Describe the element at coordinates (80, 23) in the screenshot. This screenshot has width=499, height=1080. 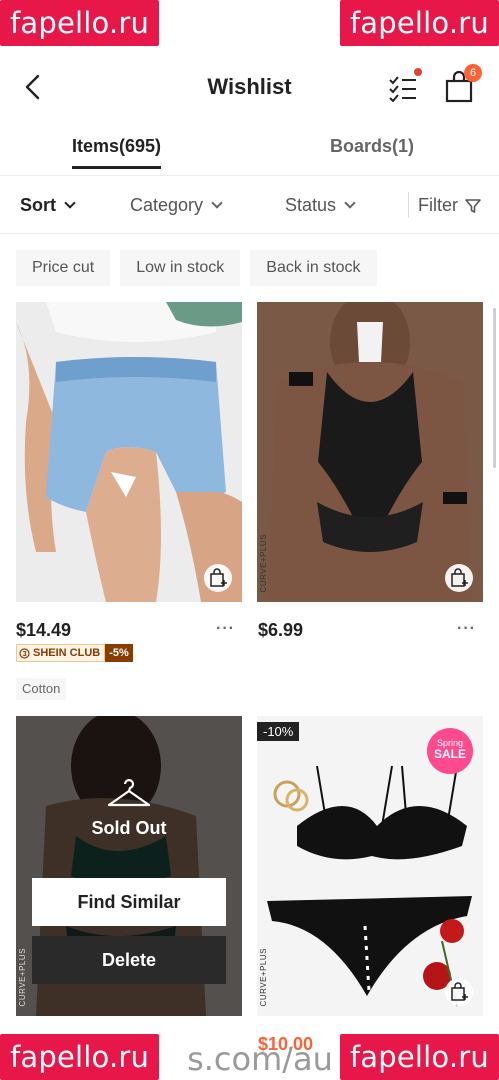
I see `watermark-top-left: fapello.ru` at that location.